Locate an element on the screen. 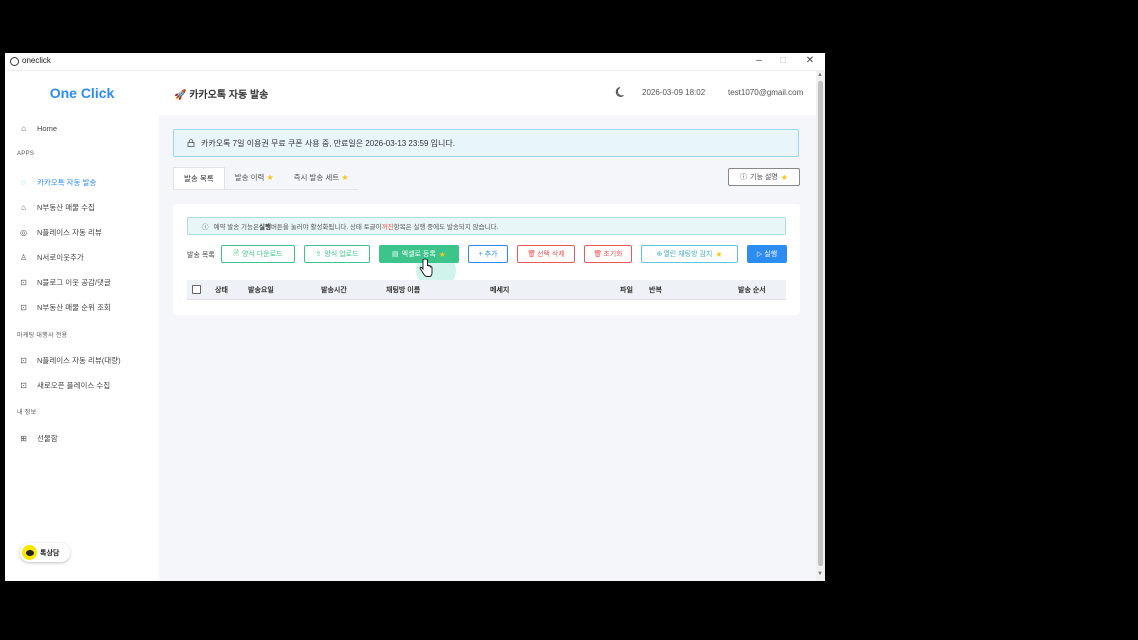  col-file: 파일 is located at coordinates (626, 290).